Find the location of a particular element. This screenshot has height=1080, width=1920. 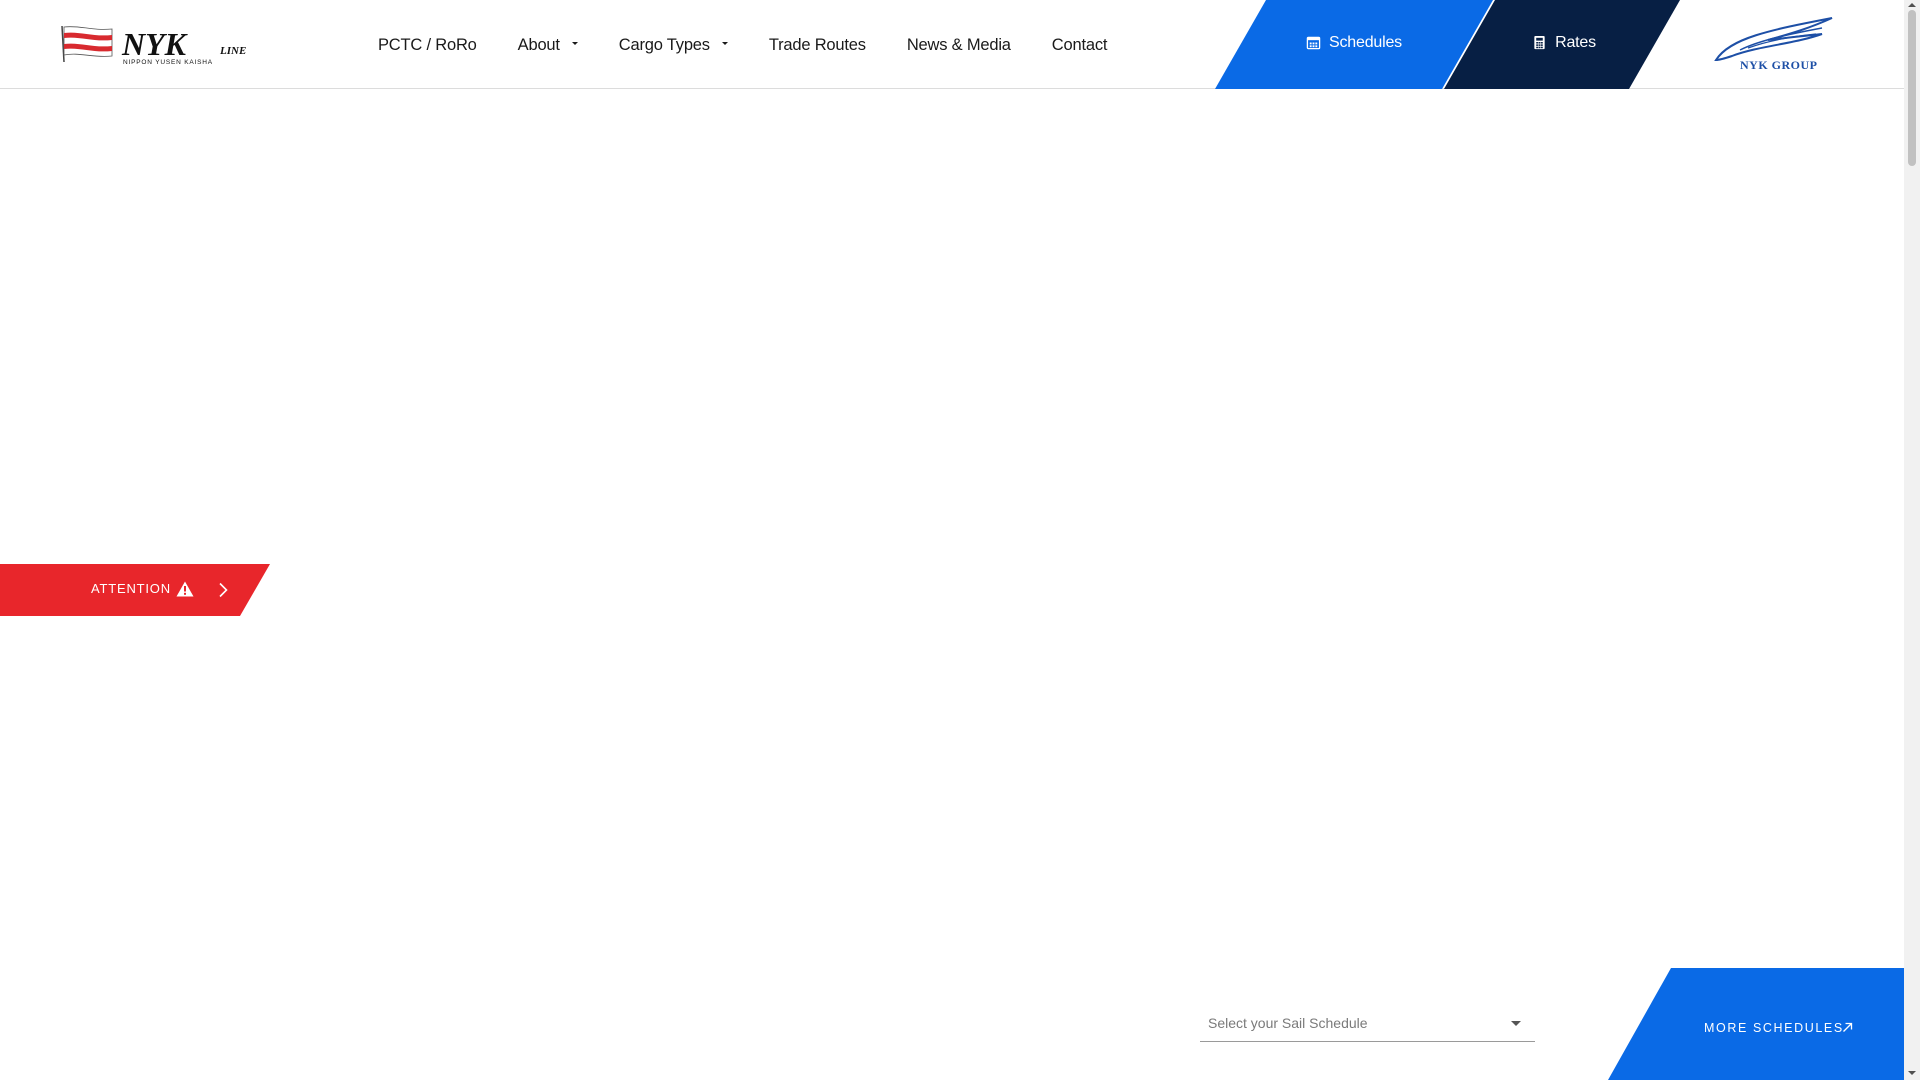

schedules-button: Schedules is located at coordinates (1354, 44).